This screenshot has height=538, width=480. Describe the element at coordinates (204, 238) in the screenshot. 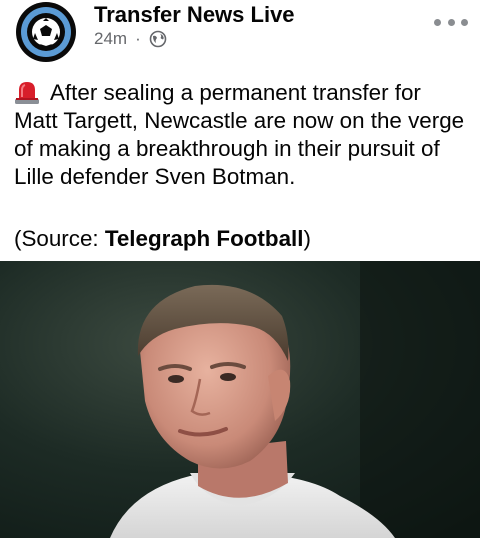

I see `source-name: Telegraph Football` at that location.